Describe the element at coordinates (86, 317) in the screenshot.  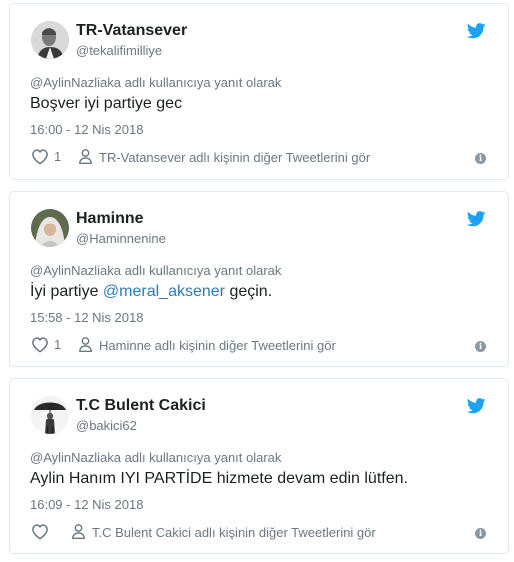
I see `timestamp: 15:58 - 12 Nis 2018` at that location.